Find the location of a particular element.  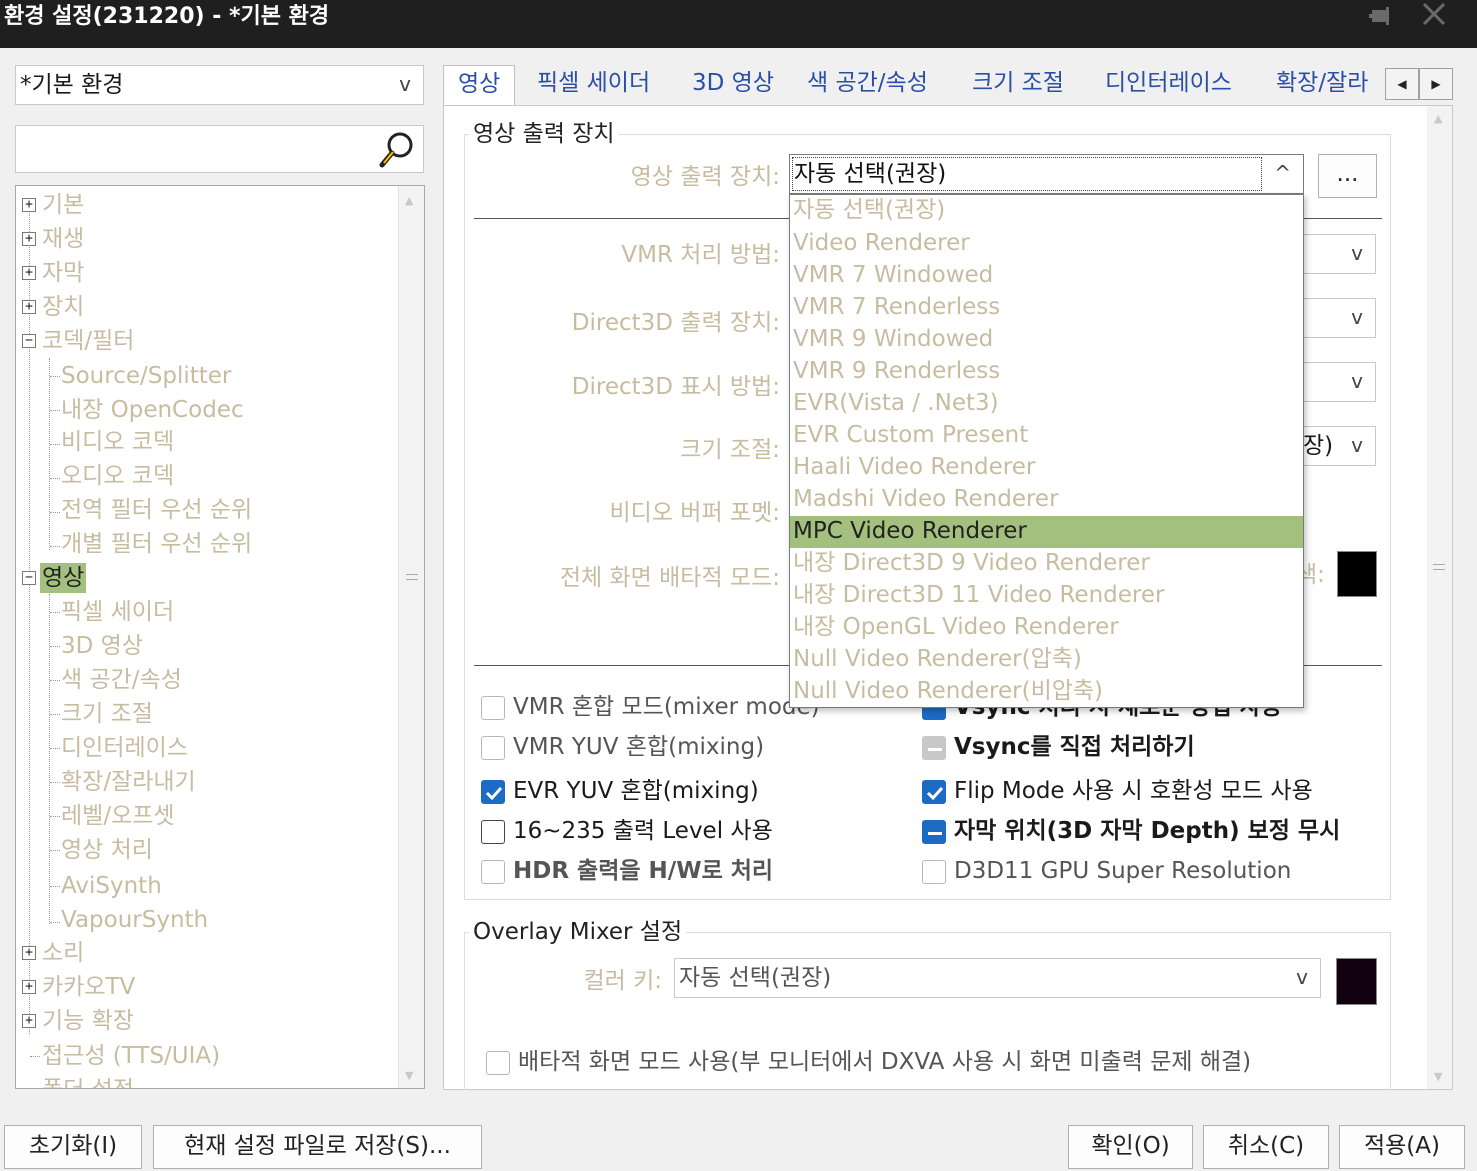

d3d-display-label: Direct3D 표시 방법: is located at coordinates (675, 387).